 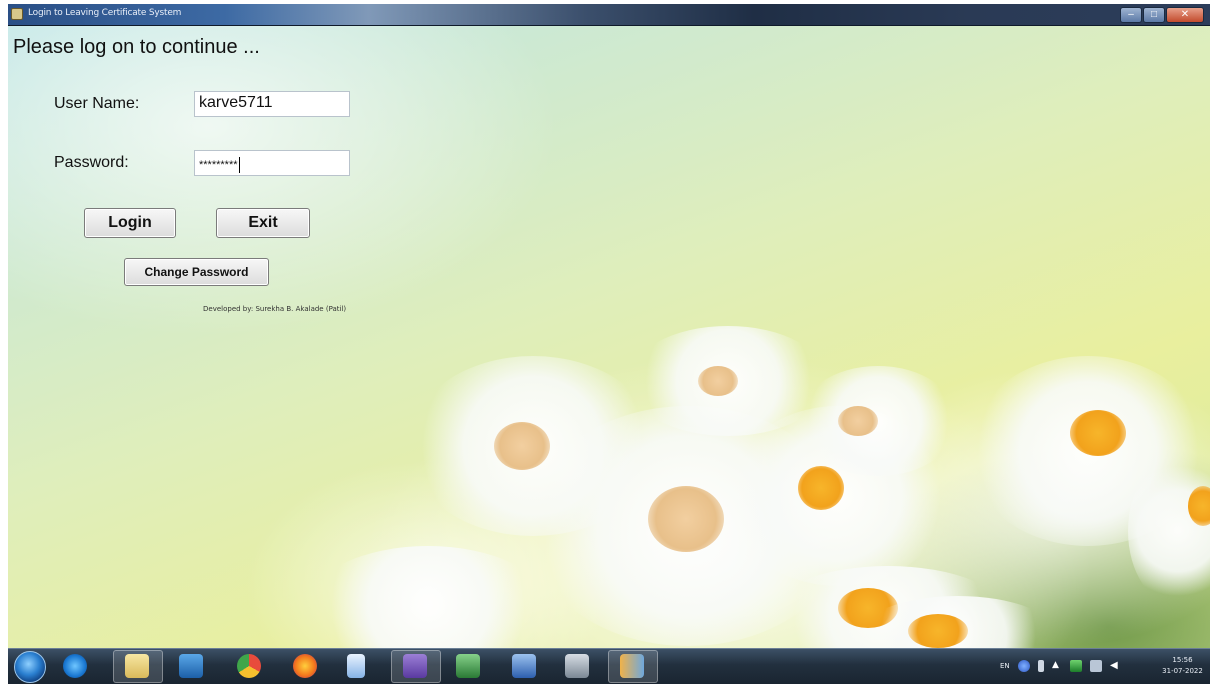 I want to click on app-icon, so click(x=17, y=14).